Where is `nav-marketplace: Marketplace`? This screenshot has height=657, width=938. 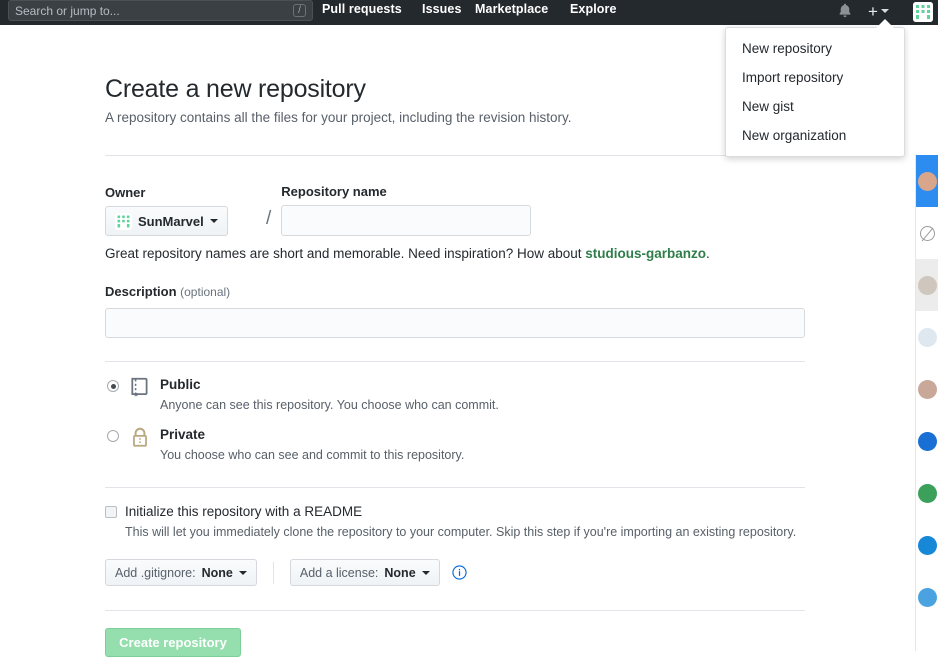
nav-marketplace: Marketplace is located at coordinates (511, 9).